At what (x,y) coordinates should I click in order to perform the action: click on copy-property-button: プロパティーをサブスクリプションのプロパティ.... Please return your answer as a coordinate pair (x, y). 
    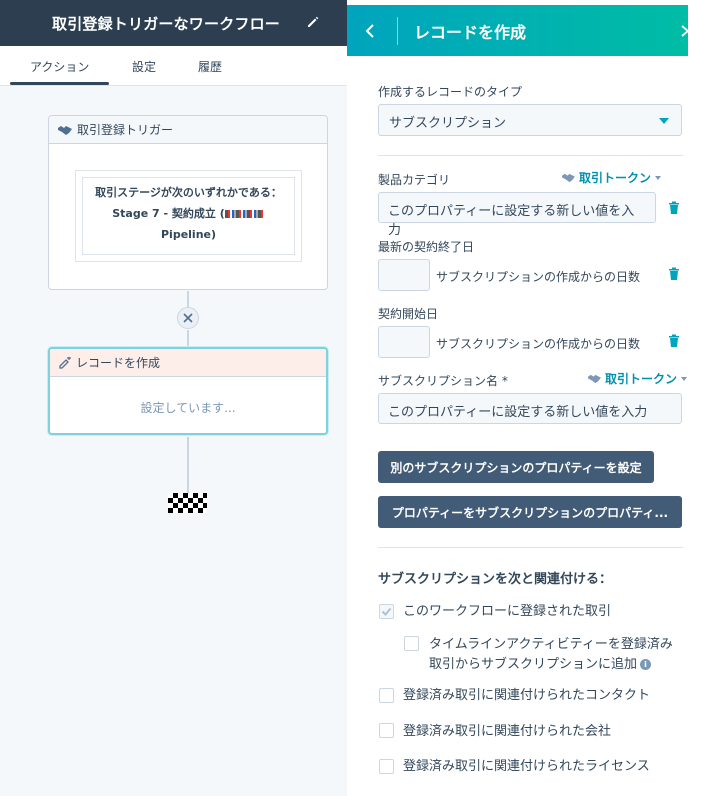
    Looking at the image, I should click on (530, 512).